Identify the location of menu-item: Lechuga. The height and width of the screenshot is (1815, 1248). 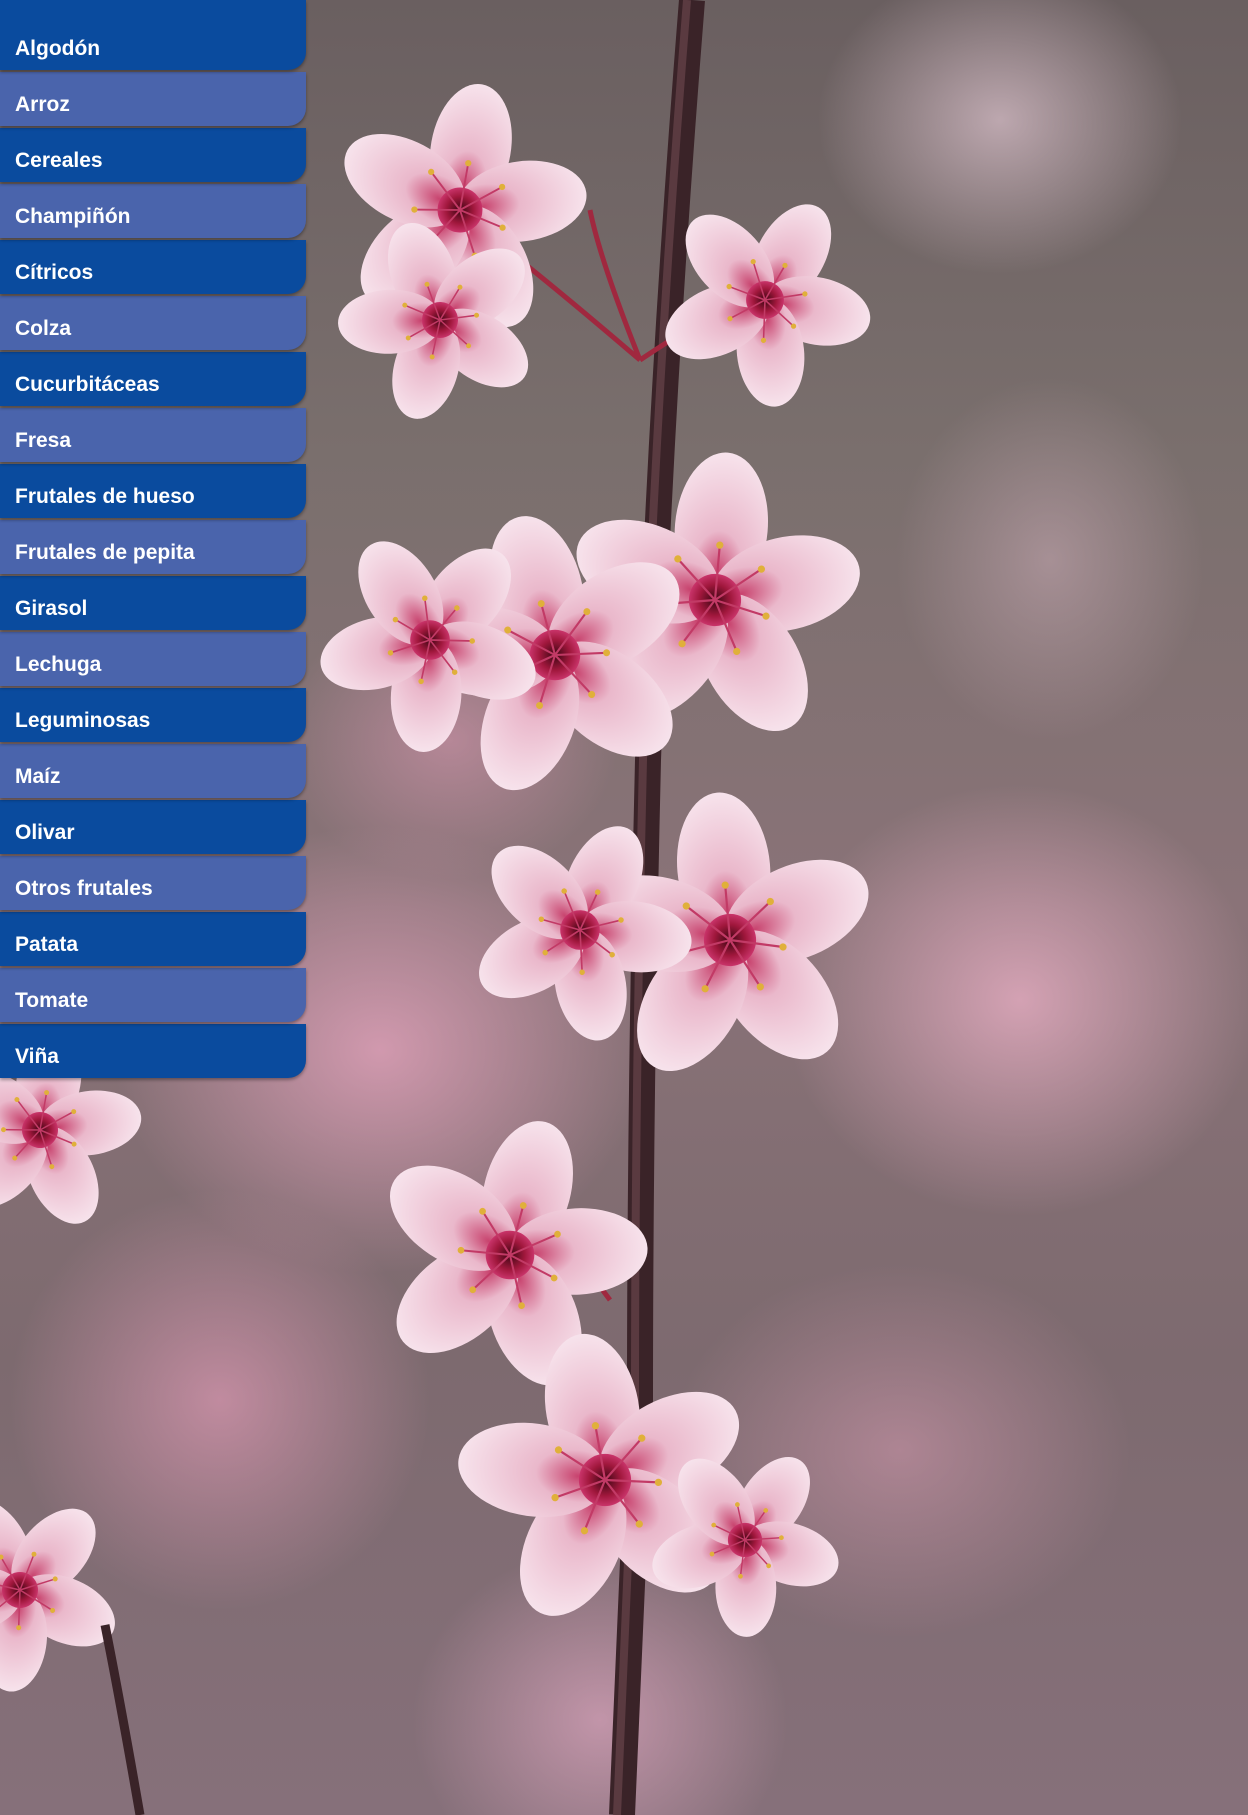
(153, 659).